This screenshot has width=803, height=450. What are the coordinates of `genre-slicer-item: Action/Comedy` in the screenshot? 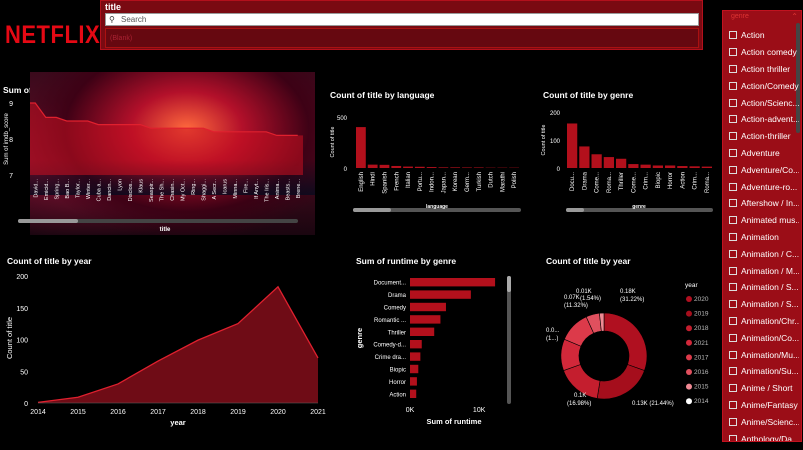 It's located at (764, 85).